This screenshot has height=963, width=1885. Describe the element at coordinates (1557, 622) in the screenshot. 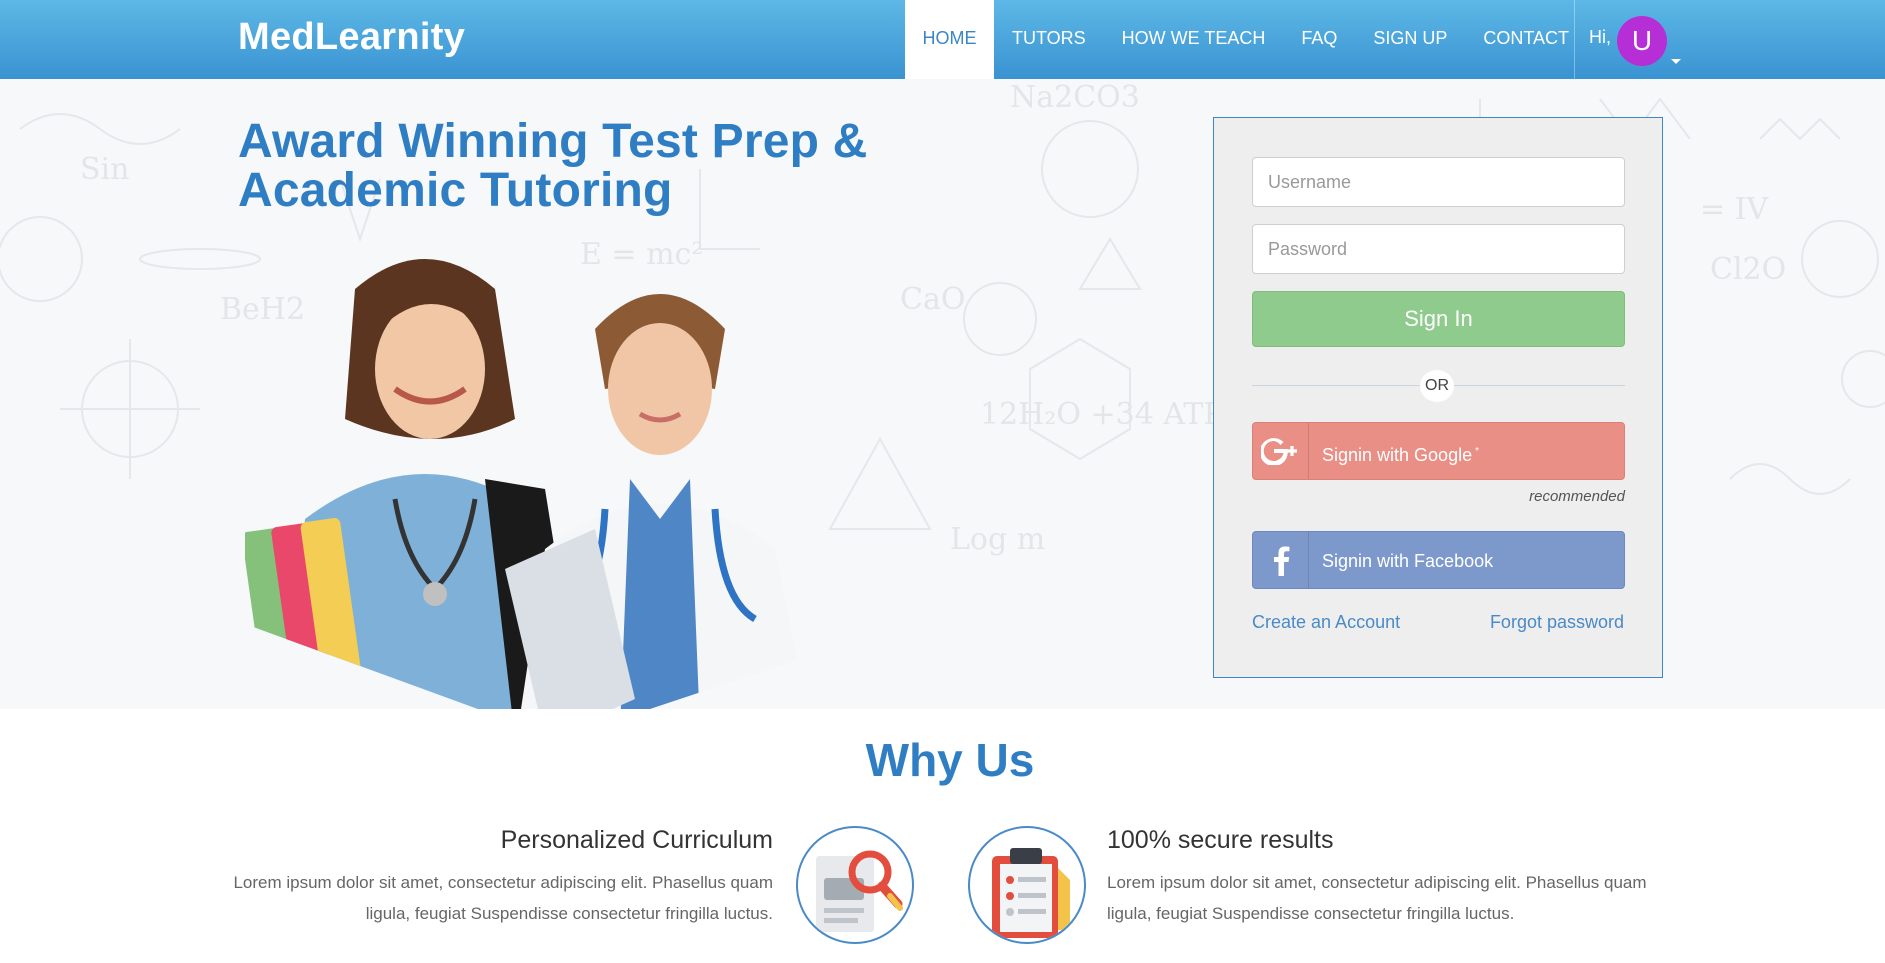

I see `forgot-password-link: Forgot password` at that location.